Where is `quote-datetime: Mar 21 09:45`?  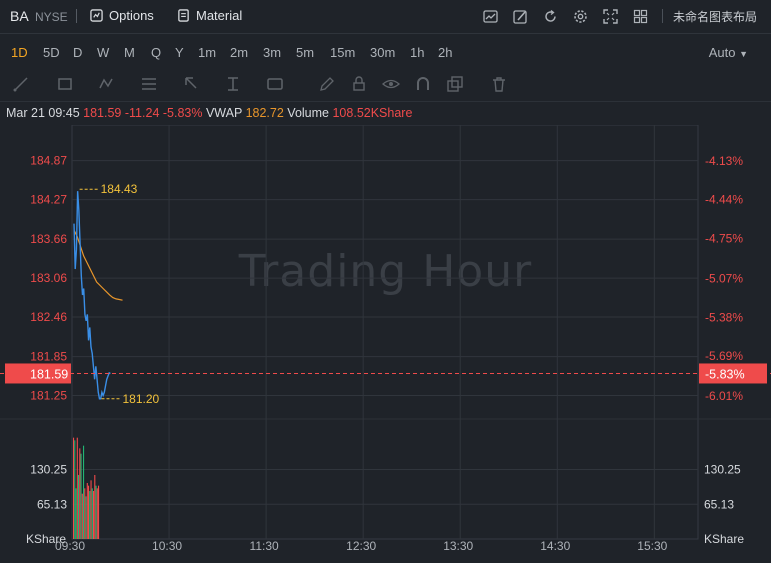
quote-datetime: Mar 21 09:45 is located at coordinates (43, 113).